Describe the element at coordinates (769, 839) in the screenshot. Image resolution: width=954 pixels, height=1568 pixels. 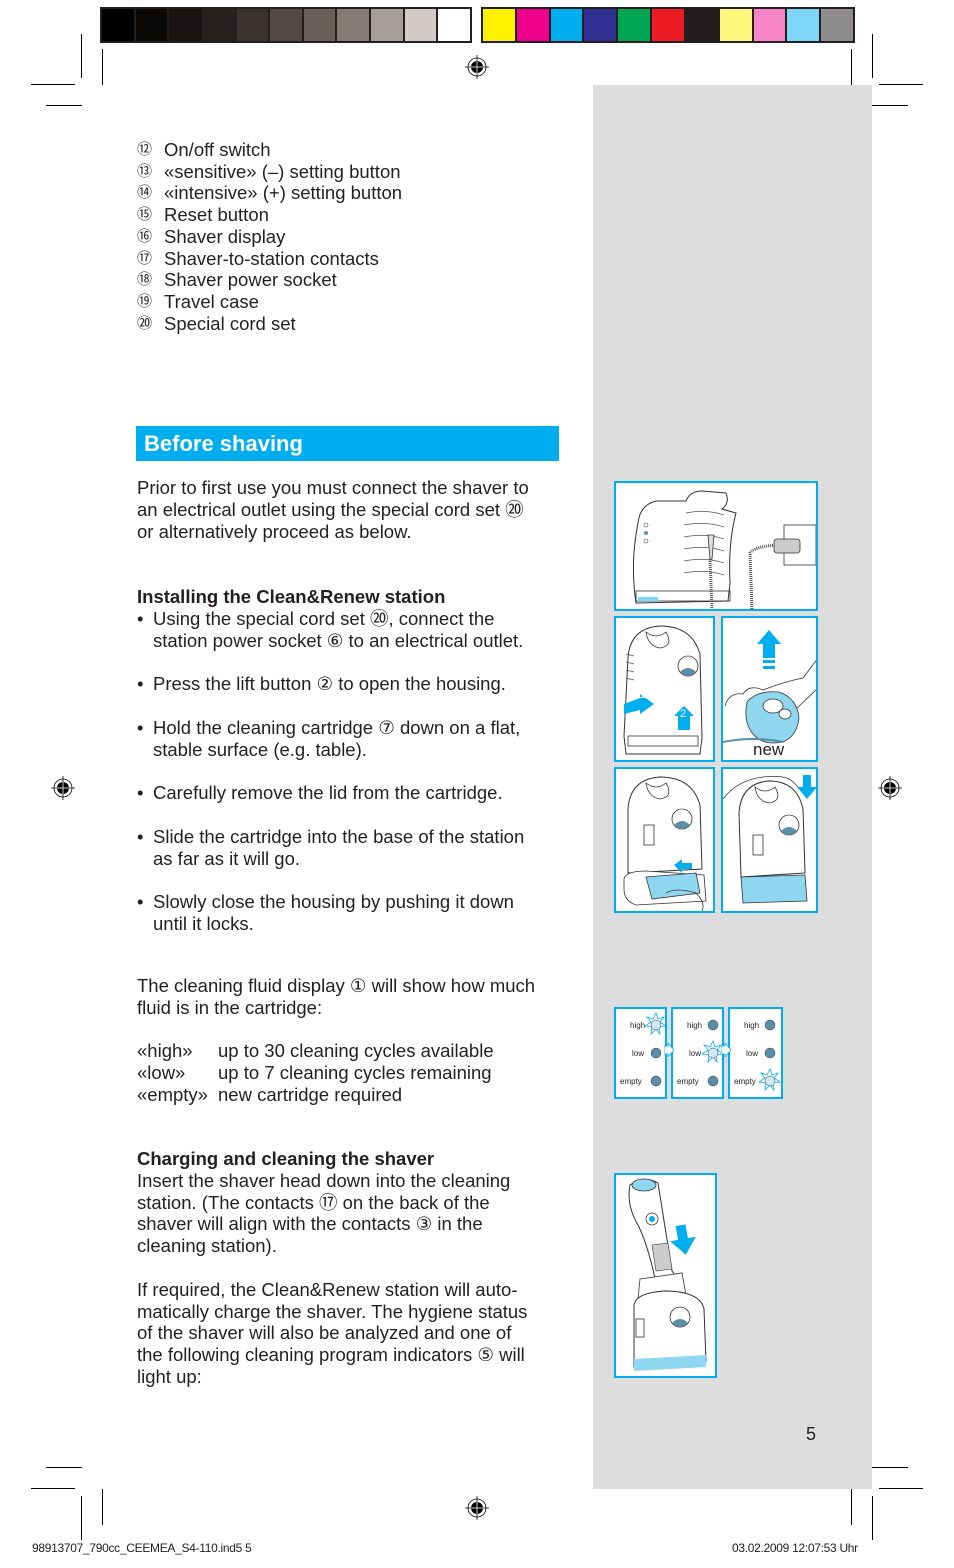
I see `close-housing-illustration` at that location.